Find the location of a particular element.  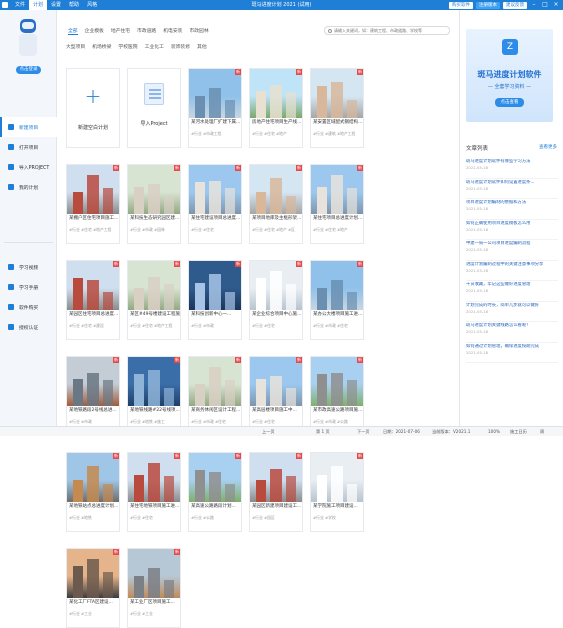

subtab-school: 学校医院 is located at coordinates (127, 46).